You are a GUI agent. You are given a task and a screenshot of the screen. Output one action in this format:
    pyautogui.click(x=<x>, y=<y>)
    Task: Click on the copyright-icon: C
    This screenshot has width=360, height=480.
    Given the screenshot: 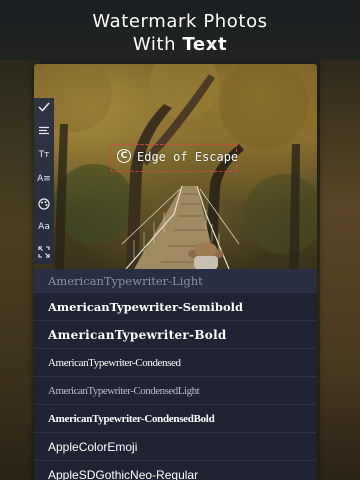 What is the action you would take?
    pyautogui.click(x=124, y=156)
    